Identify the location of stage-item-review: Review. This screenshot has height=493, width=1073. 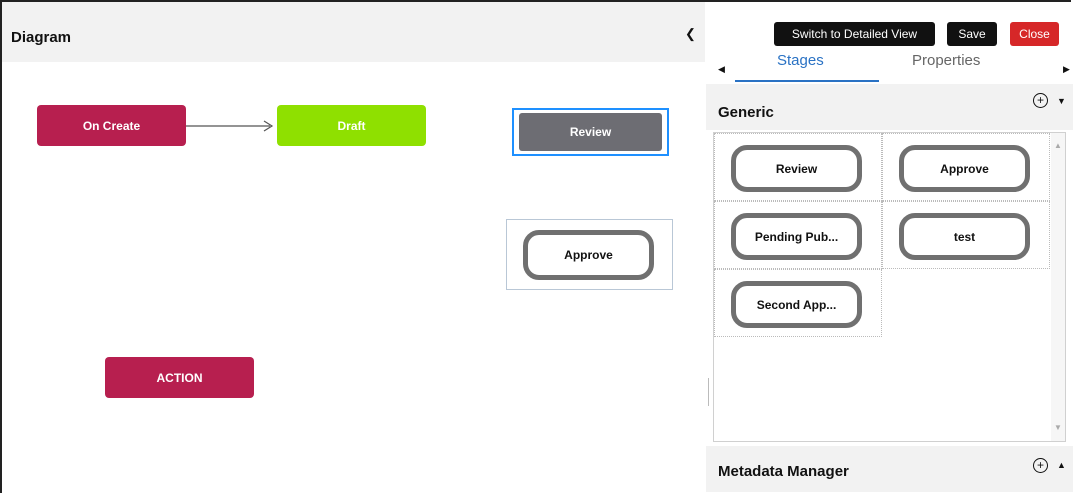
(796, 168).